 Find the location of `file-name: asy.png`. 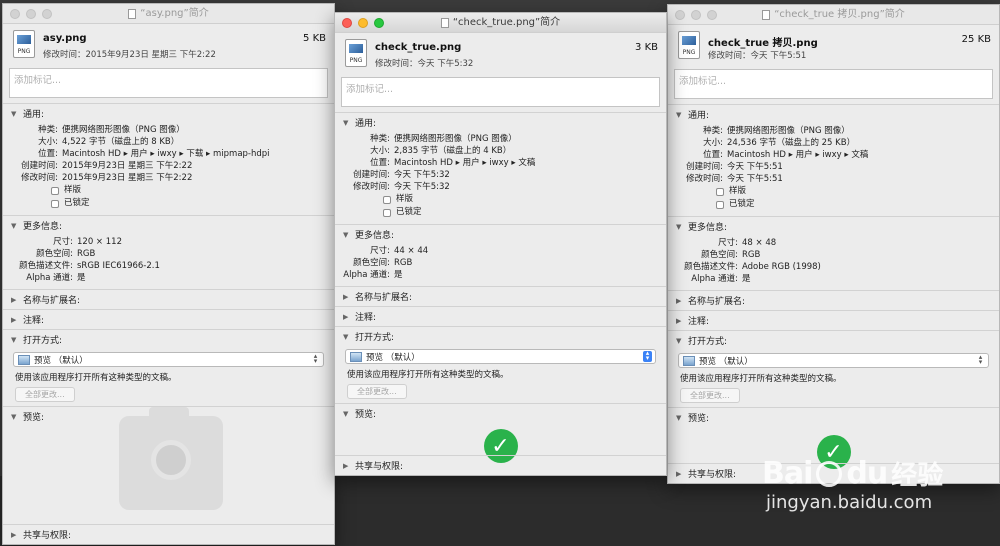

file-name: asy.png is located at coordinates (65, 38).